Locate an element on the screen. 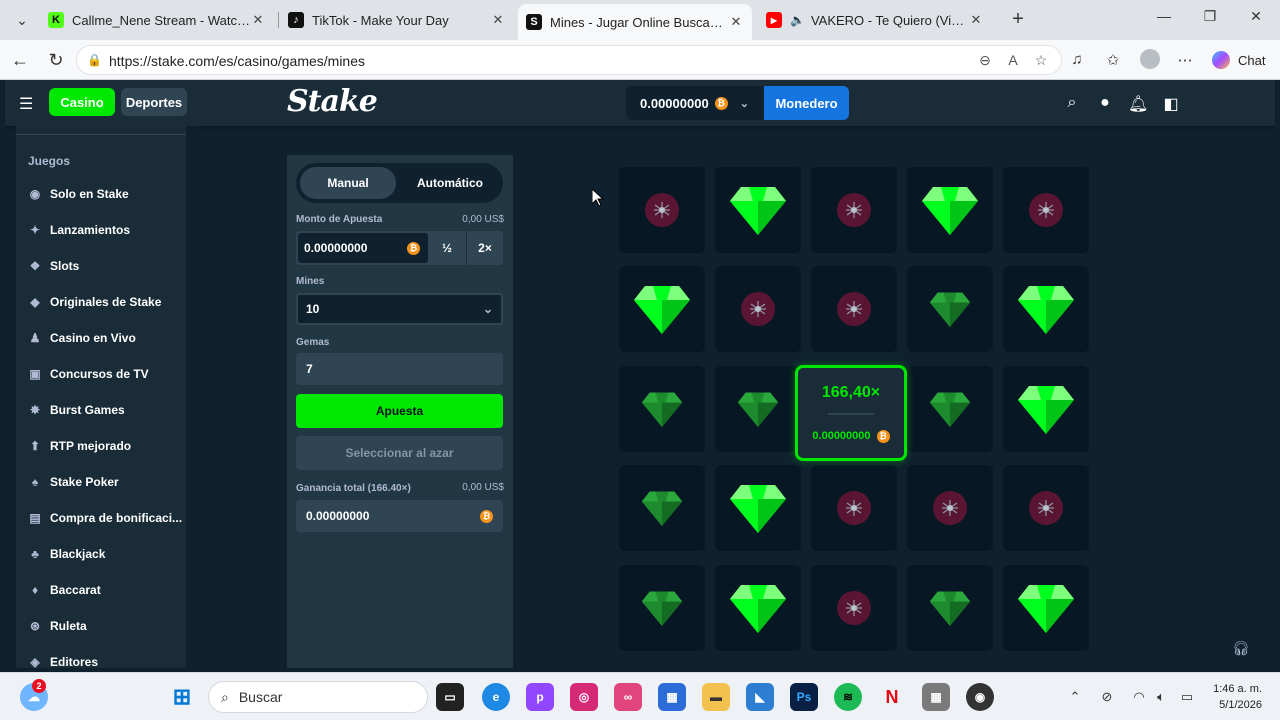 The image size is (1280, 720). sidebar-item-lanzamientos: ✦ Lanzamientos is located at coordinates (79, 230).